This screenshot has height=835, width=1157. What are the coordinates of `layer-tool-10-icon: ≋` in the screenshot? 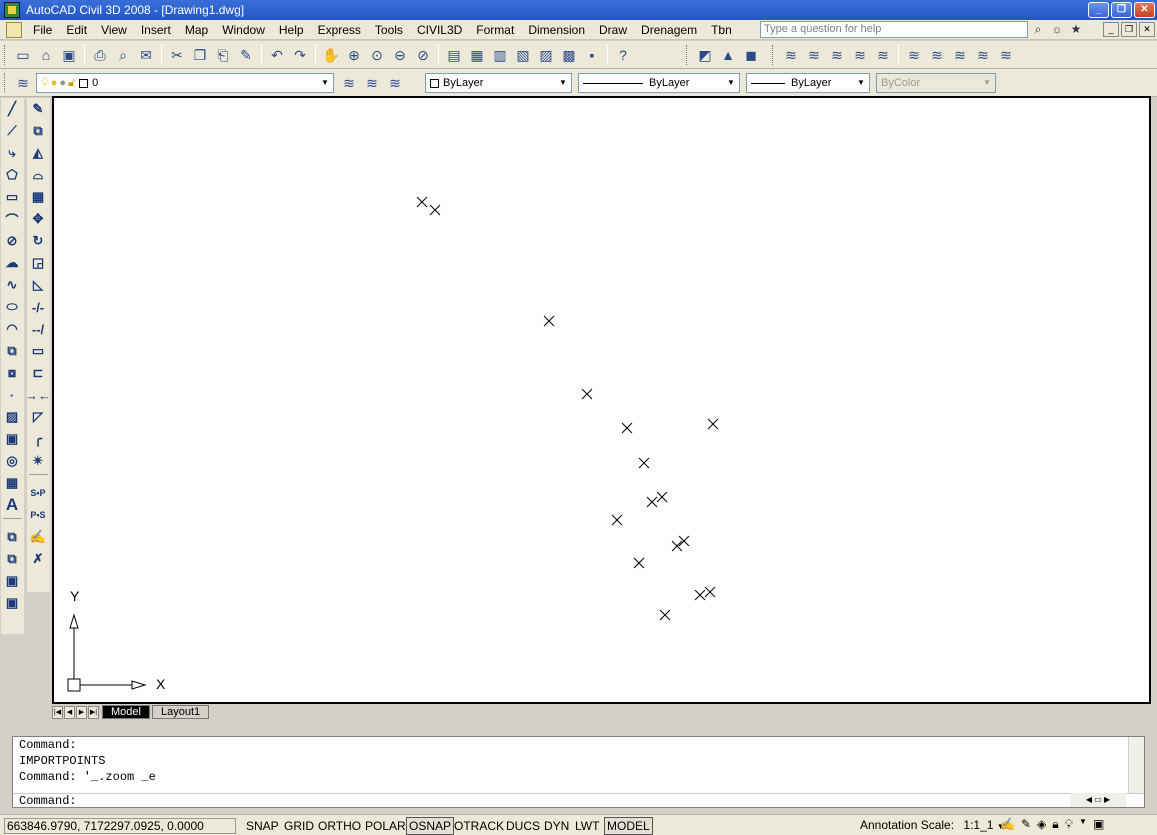 It's located at (1006, 55).